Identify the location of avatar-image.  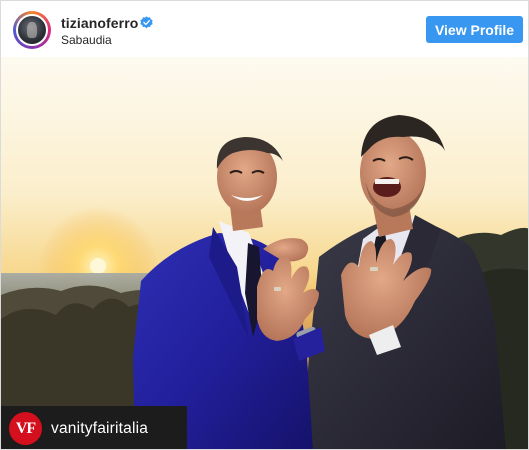
(32, 30).